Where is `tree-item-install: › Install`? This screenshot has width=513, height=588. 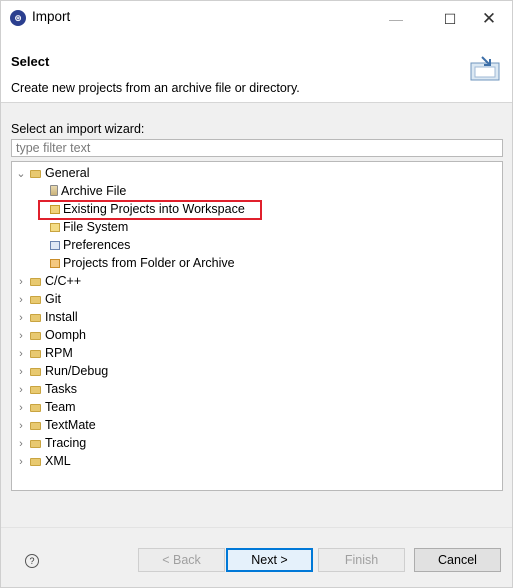 tree-item-install: › Install is located at coordinates (46, 317).